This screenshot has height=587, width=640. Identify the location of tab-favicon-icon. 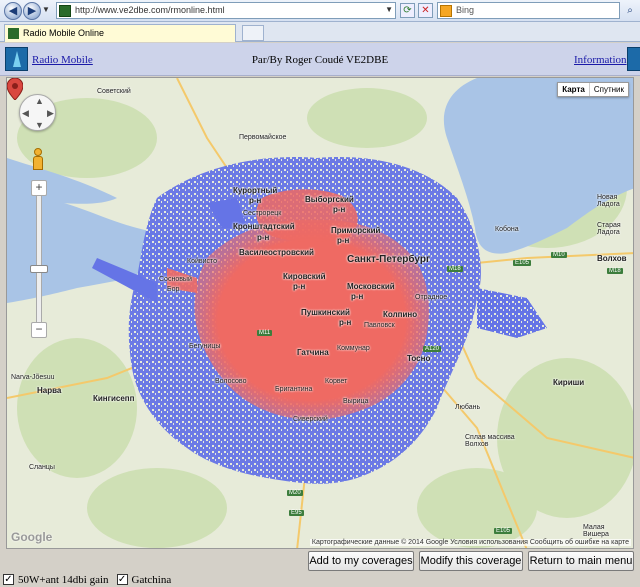
(13, 33).